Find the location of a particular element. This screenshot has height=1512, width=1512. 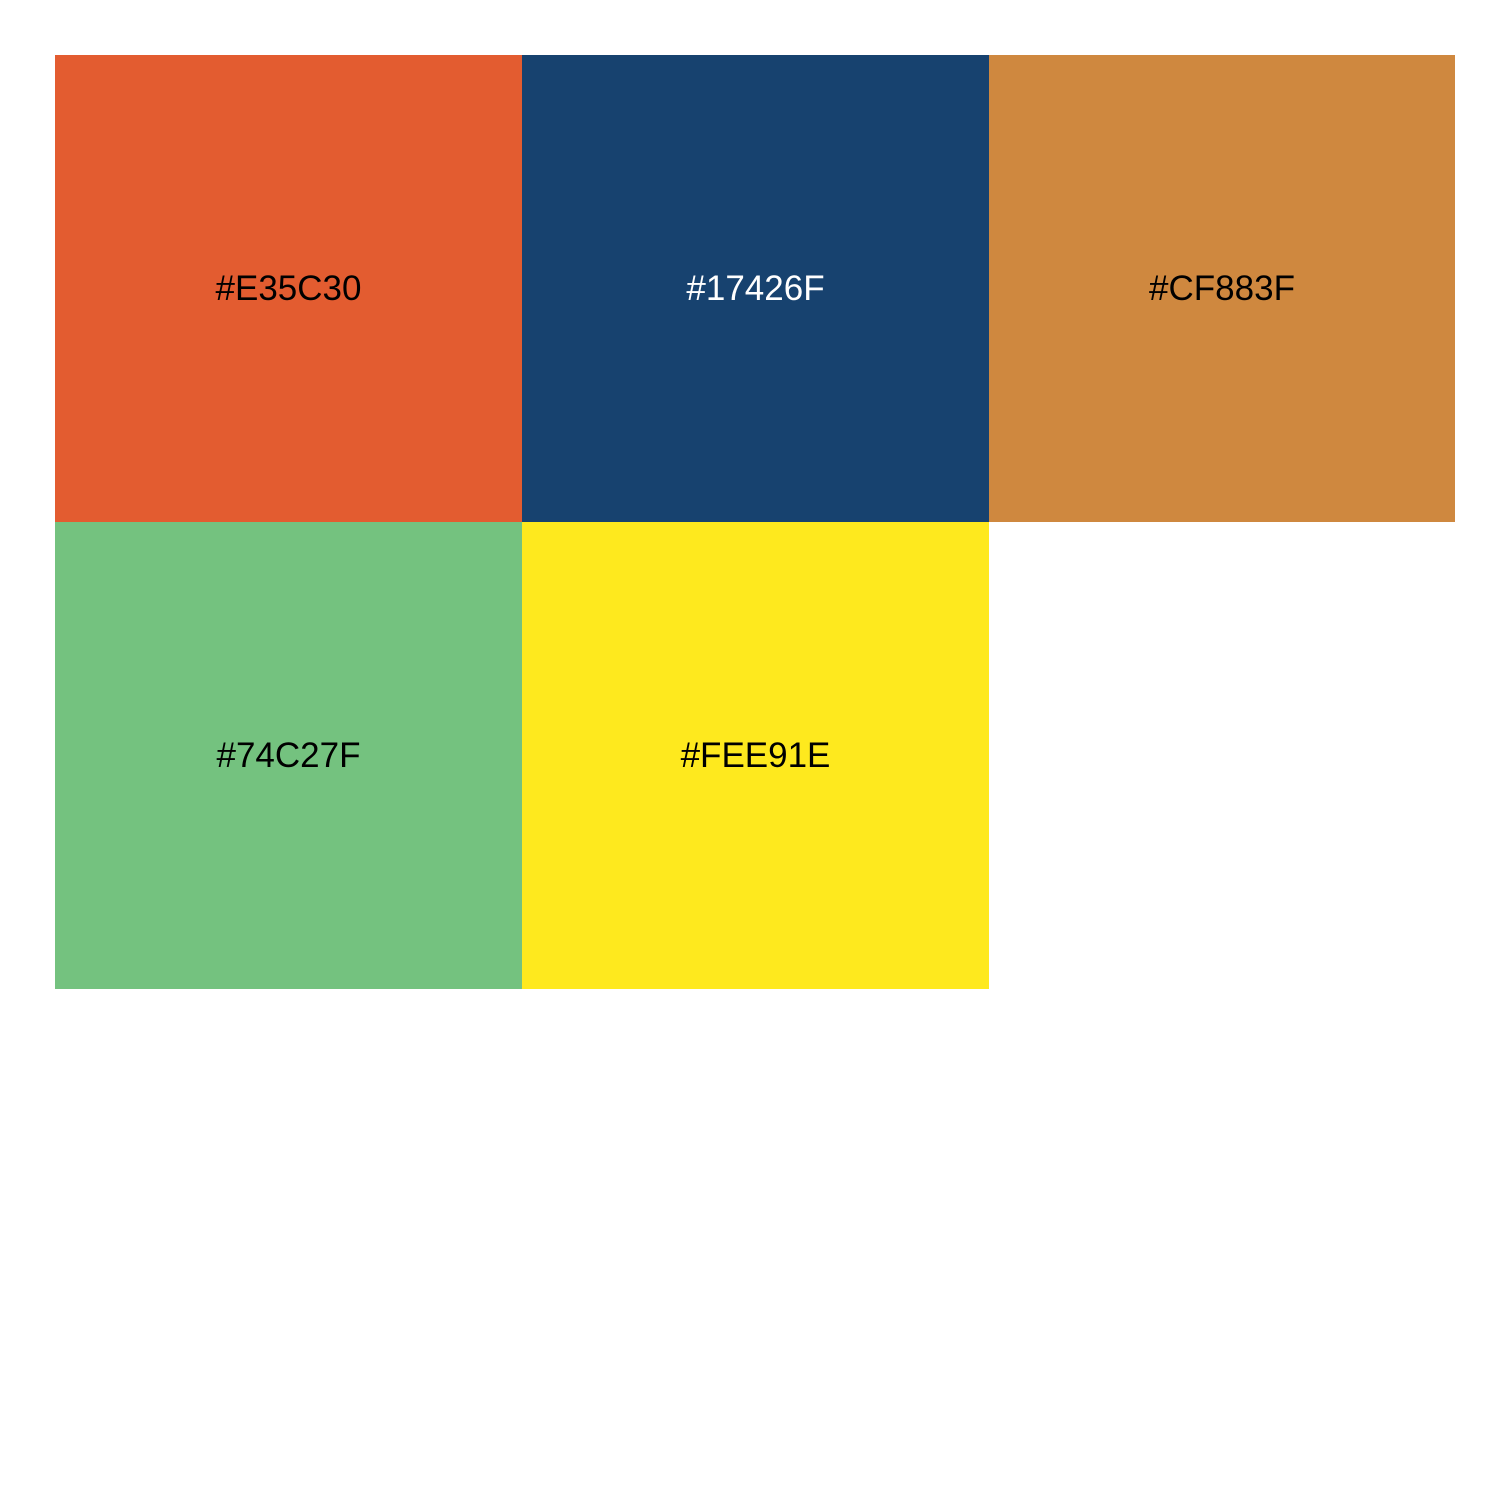

swatch-hex-label: #FEE91E is located at coordinates (755, 755).